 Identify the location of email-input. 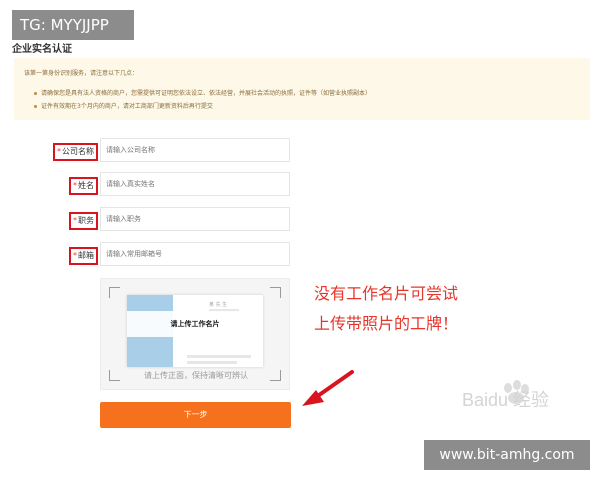
(195, 254).